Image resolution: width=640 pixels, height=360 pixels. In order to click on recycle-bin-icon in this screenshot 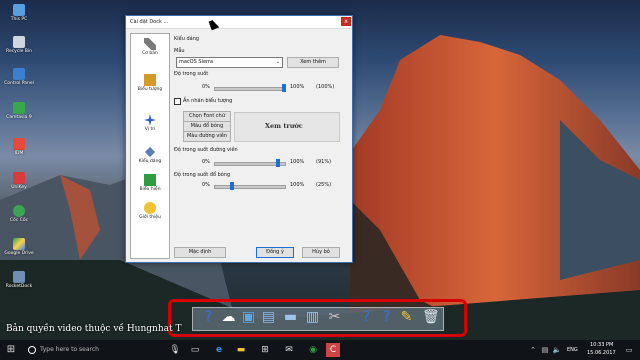, I will do `click(19, 42)`.